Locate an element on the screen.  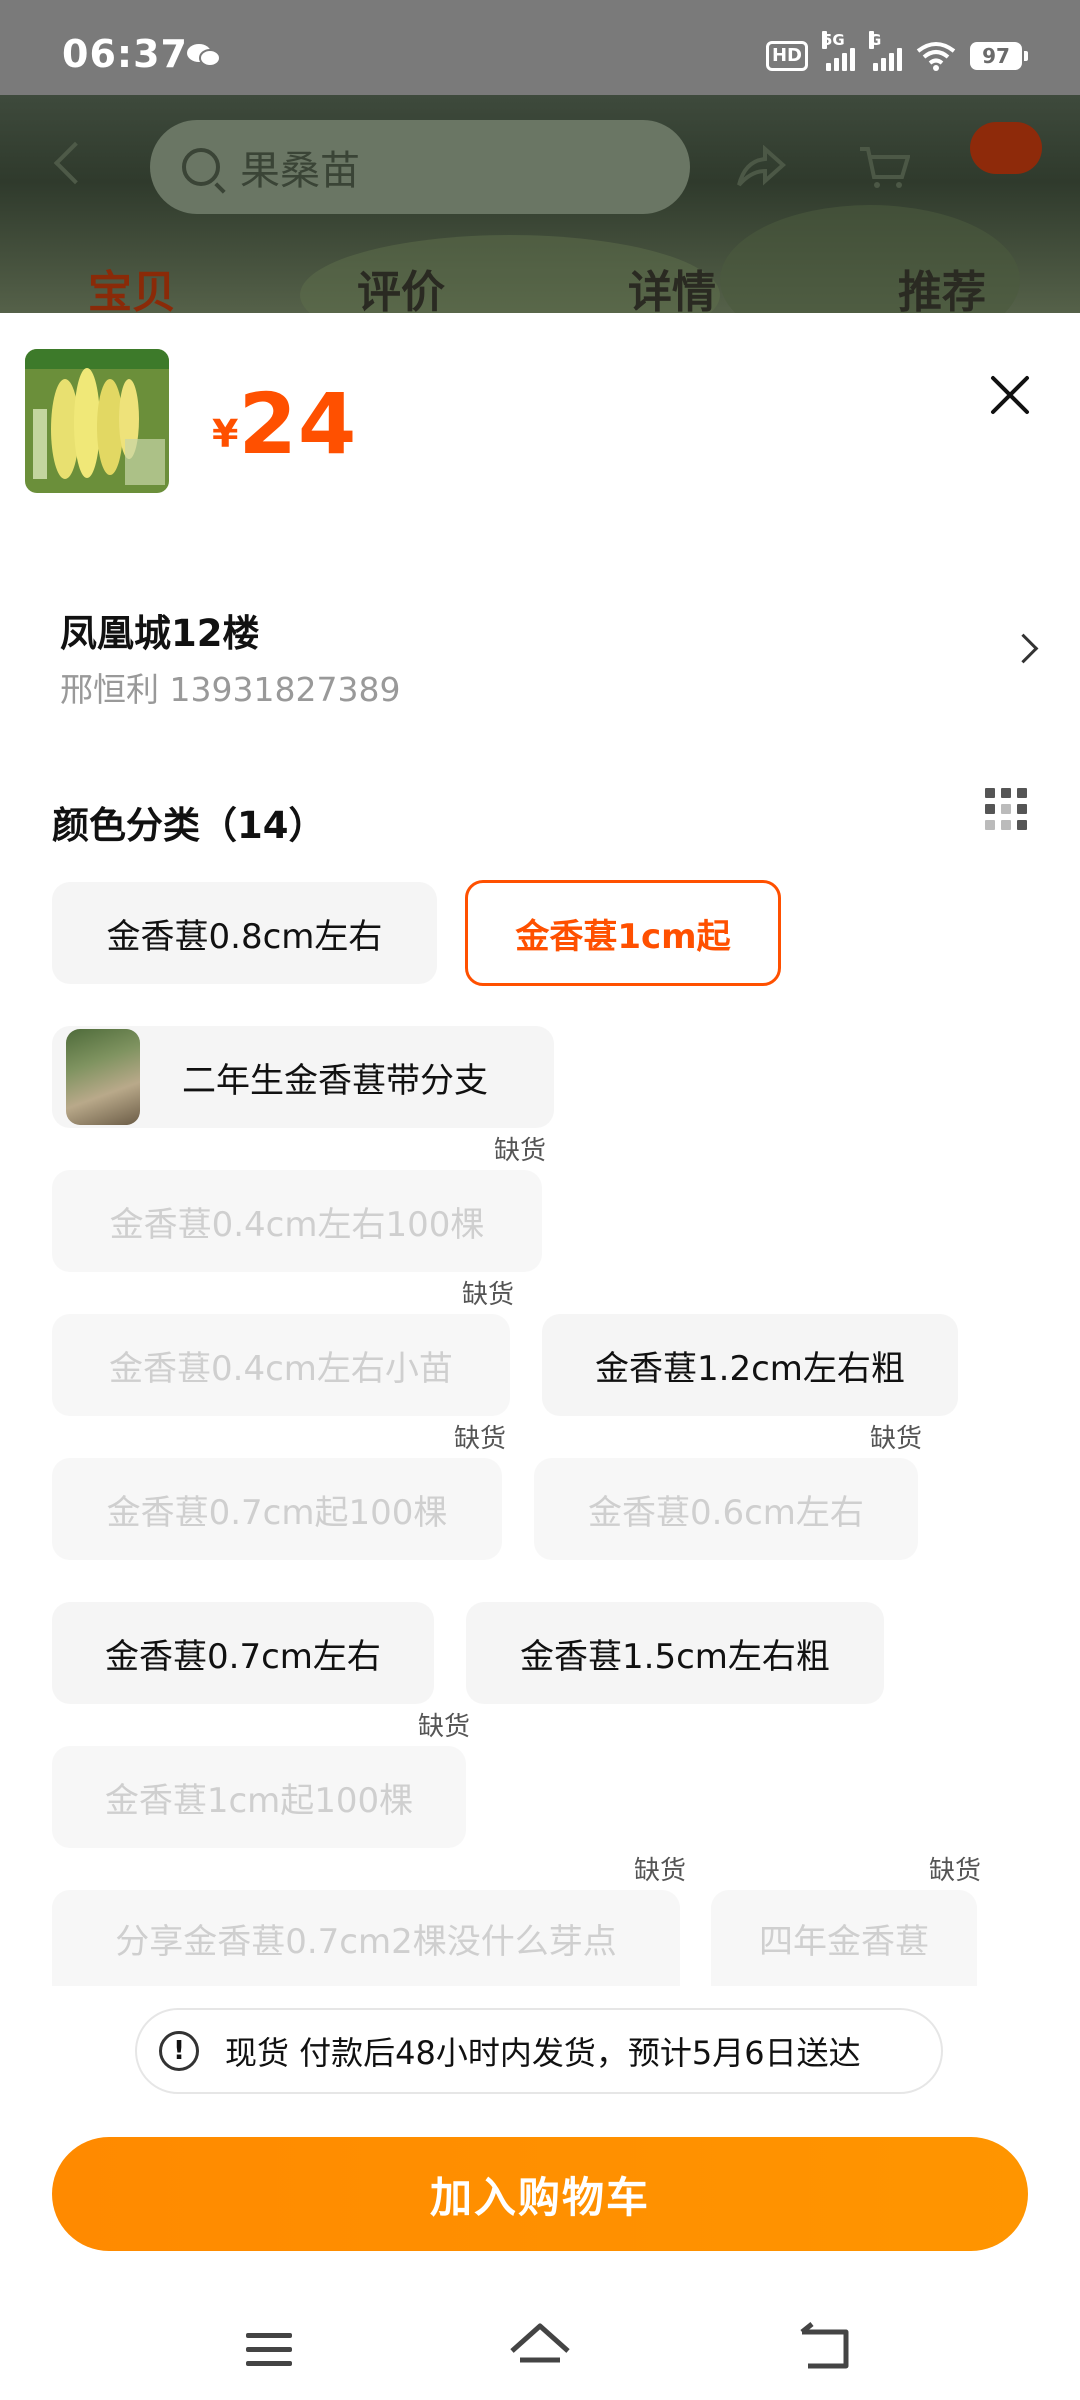
sku-option: 金香葚0.7cm左右 is located at coordinates (243, 1653).